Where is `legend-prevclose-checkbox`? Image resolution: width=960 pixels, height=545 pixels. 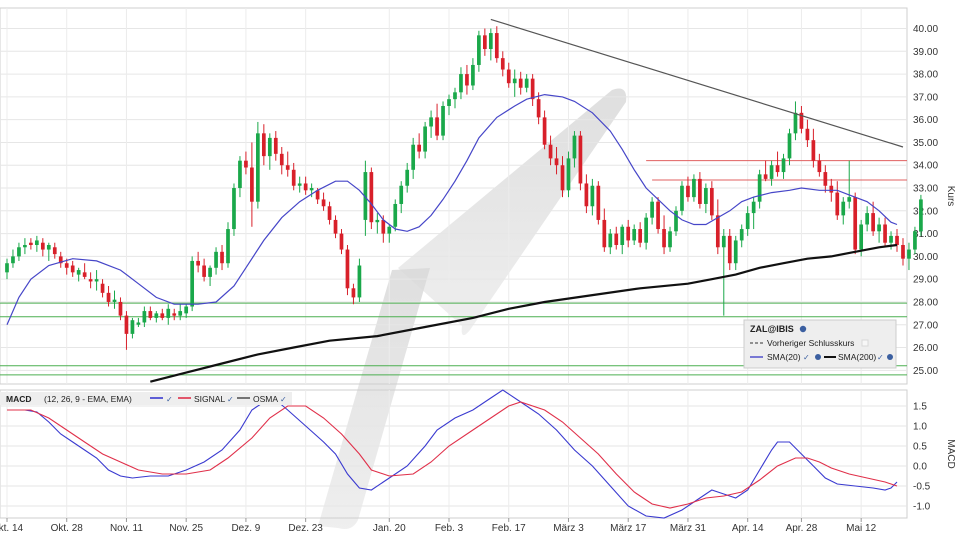
legend-prevclose-checkbox is located at coordinates (865, 343).